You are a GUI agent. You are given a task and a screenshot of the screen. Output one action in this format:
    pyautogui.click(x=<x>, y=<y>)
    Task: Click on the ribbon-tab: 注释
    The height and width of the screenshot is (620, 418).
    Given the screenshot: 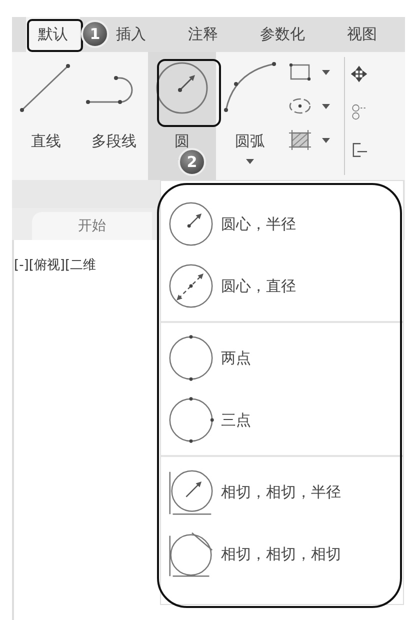 What is the action you would take?
    pyautogui.click(x=203, y=34)
    